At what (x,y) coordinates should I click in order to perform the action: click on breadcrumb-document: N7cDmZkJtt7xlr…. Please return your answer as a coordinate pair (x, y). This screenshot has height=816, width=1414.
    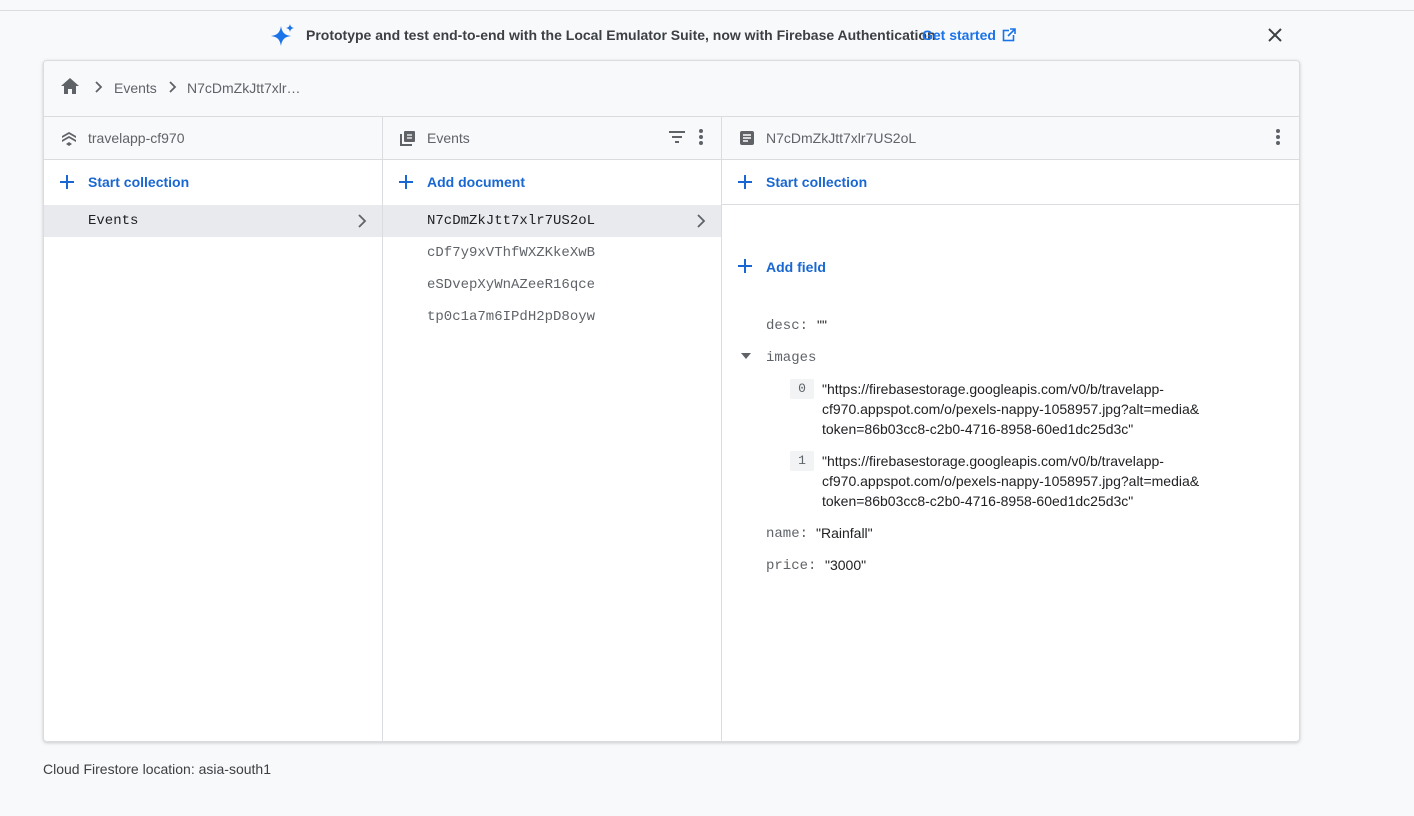
    Looking at the image, I should click on (244, 88).